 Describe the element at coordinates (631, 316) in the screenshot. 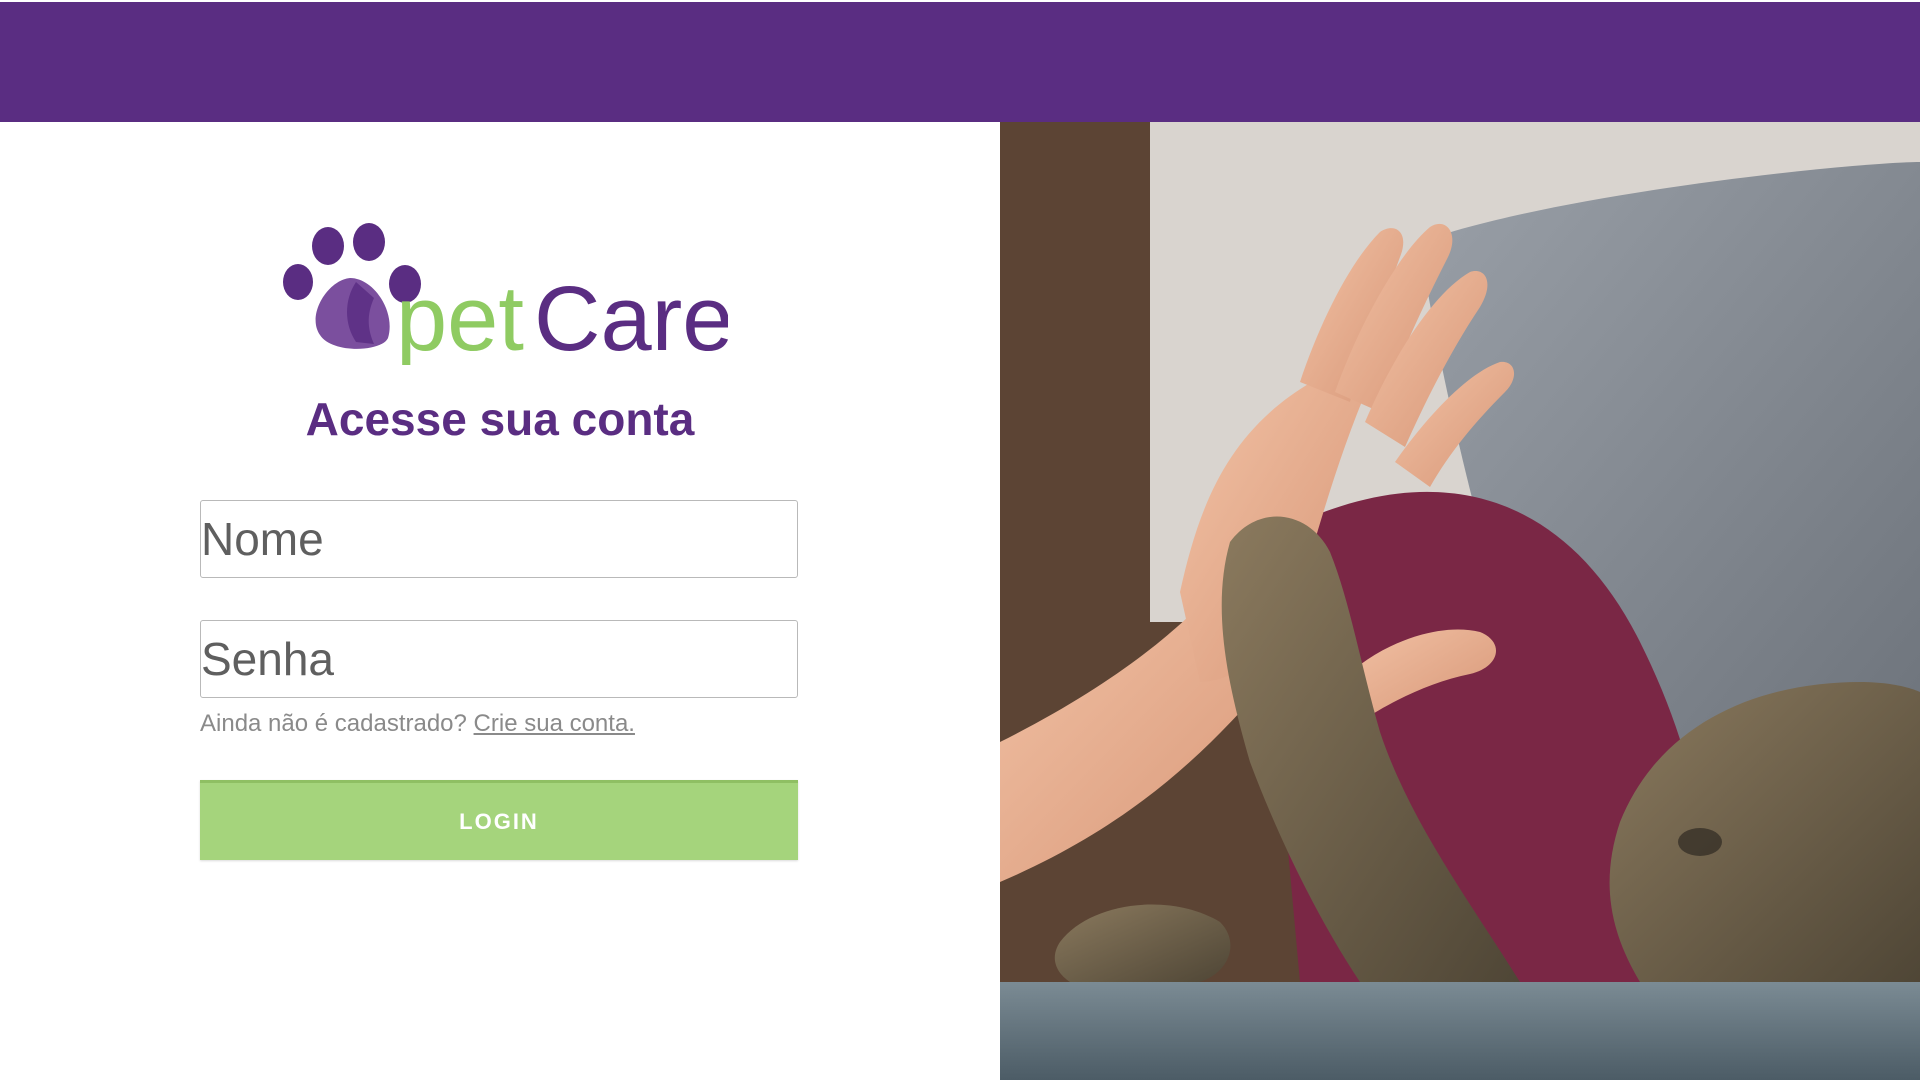

I see `svg-text: Care` at that location.